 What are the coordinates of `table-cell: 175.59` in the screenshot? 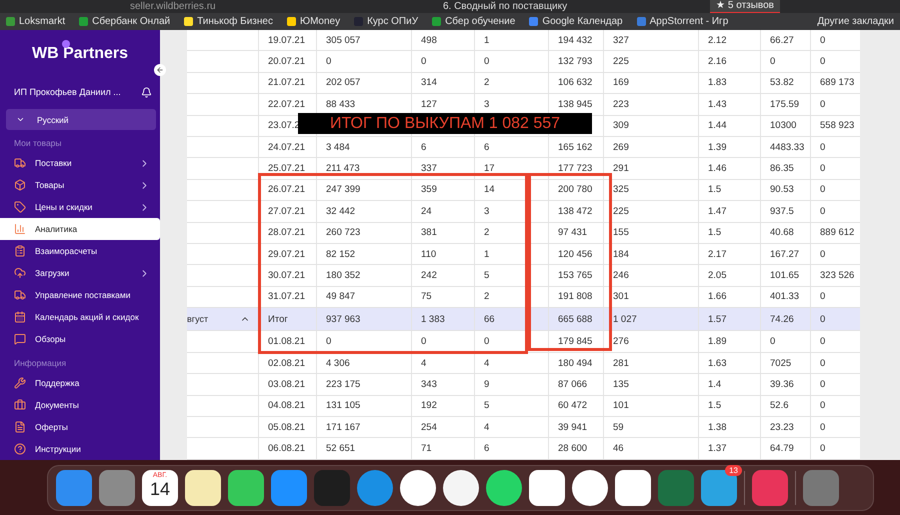 It's located at (785, 104).